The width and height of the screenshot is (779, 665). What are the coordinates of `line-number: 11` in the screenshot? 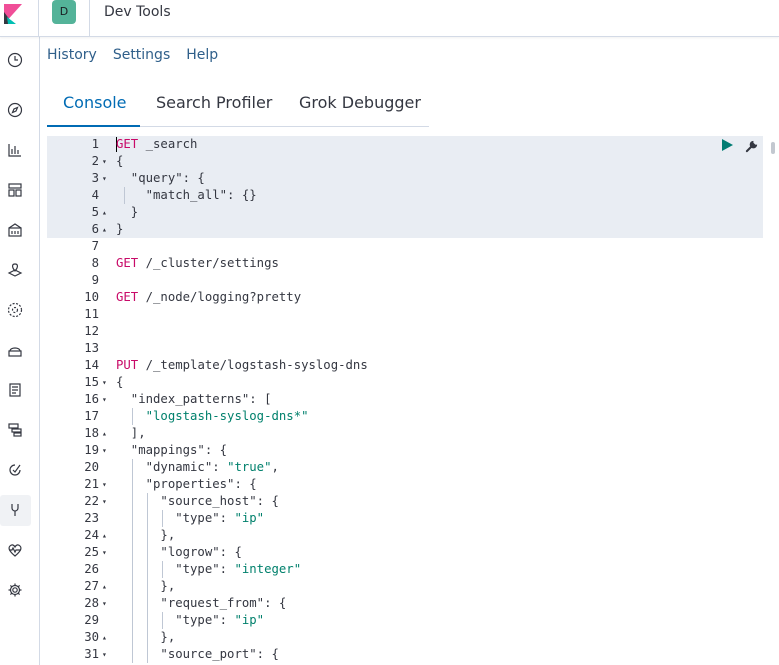 It's located at (91, 314).